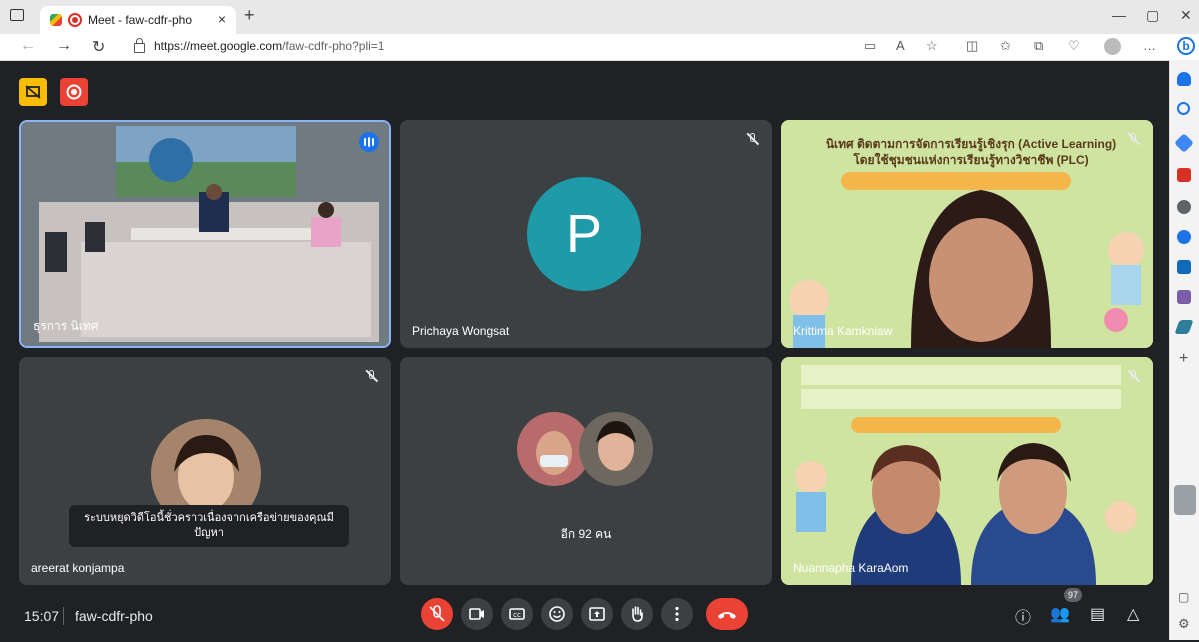 The height and width of the screenshot is (642, 1199). What do you see at coordinates (17, 15) in the screenshot?
I see `tab-actions-icon` at bounding box center [17, 15].